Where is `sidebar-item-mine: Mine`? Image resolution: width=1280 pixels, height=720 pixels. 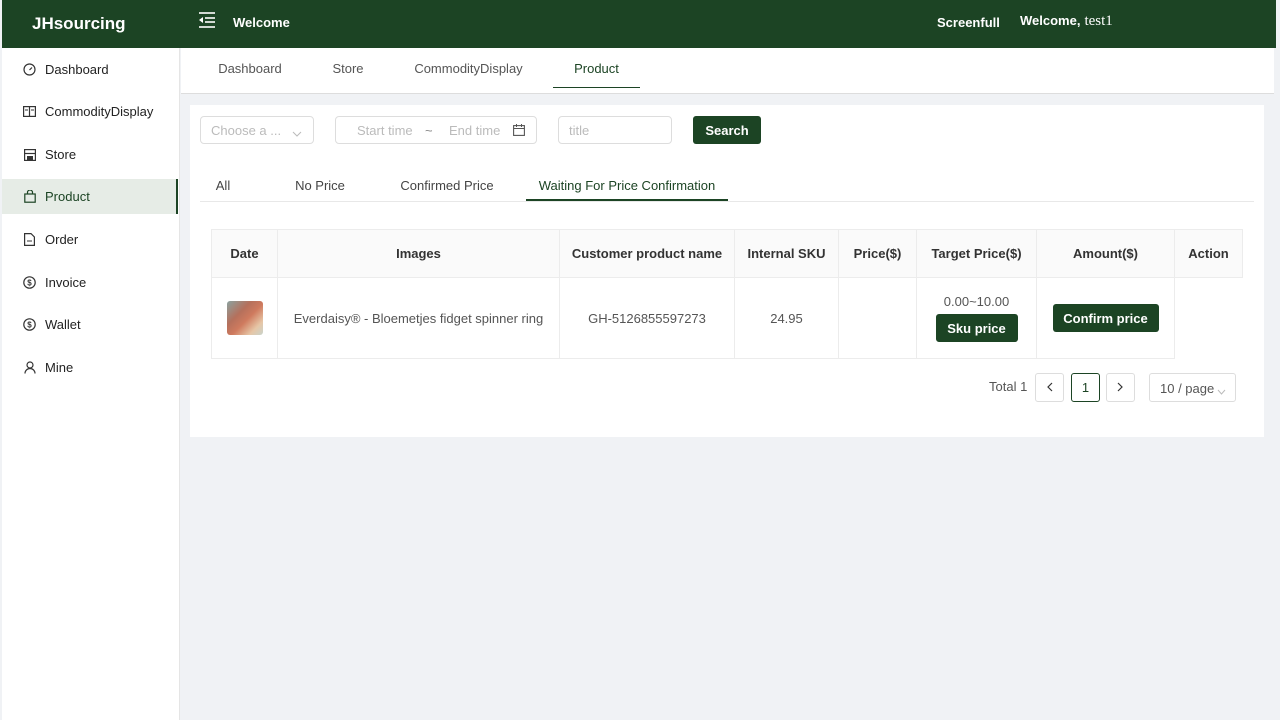
sidebar-item-mine: Mine is located at coordinates (90, 367).